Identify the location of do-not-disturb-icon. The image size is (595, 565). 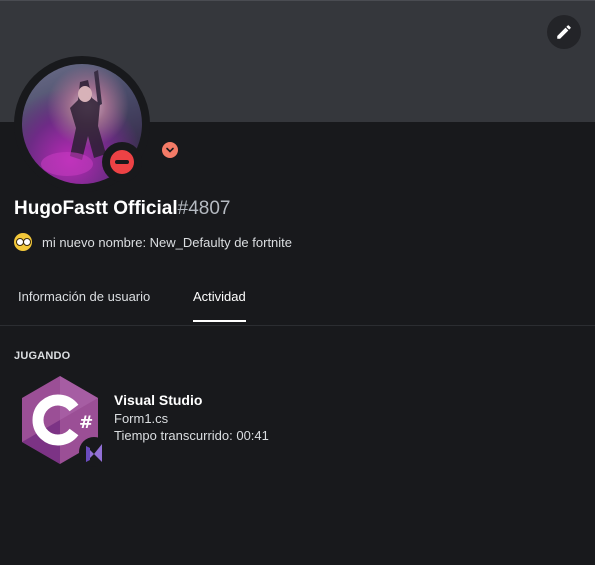
(122, 162).